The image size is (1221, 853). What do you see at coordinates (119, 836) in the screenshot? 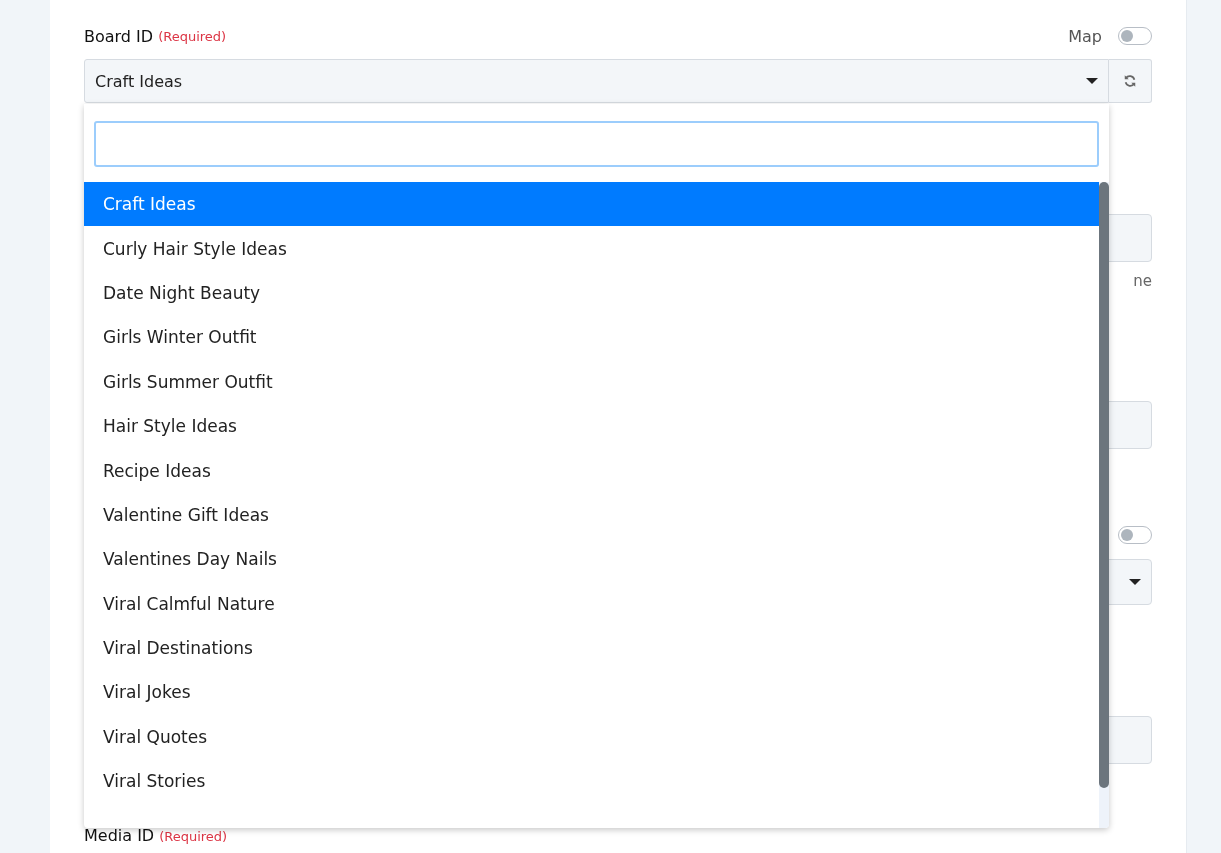
I see `field-label: Media ID` at bounding box center [119, 836].